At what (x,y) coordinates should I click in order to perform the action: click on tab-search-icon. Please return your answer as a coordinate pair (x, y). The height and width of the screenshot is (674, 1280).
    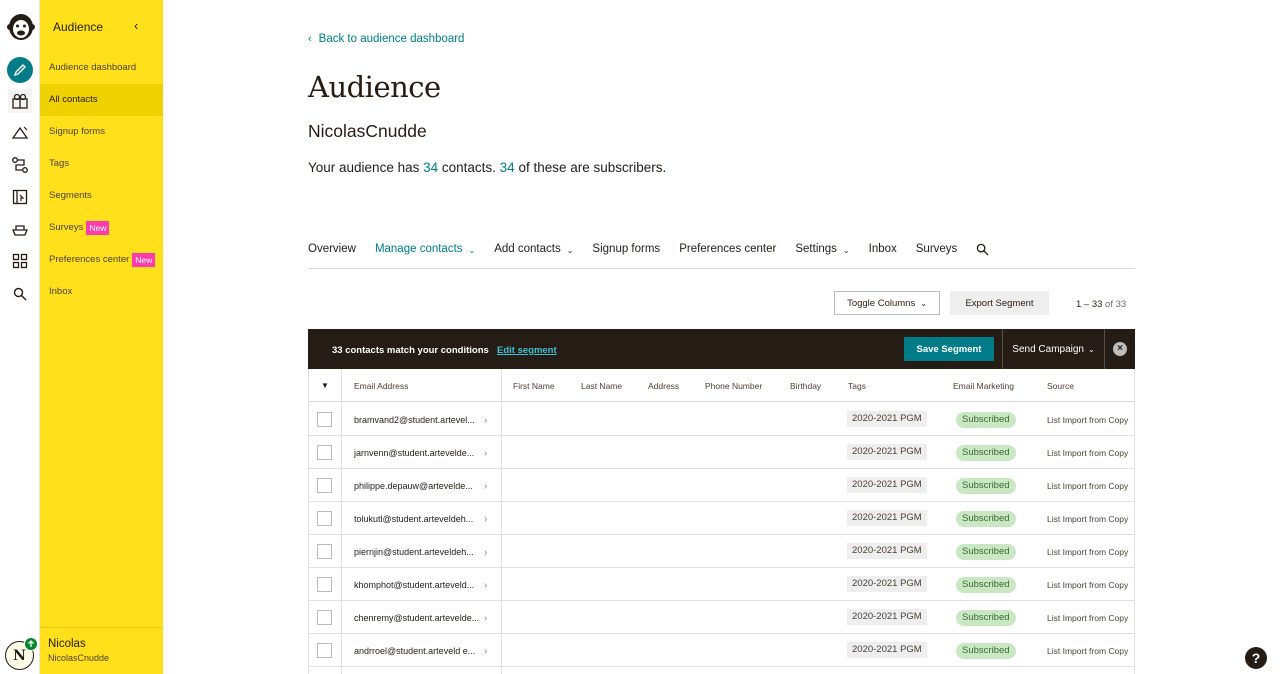
    Looking at the image, I should click on (982, 255).